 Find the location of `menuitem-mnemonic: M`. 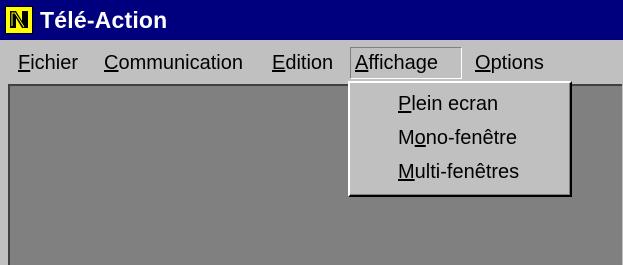

menuitem-mnemonic: M is located at coordinates (406, 171).